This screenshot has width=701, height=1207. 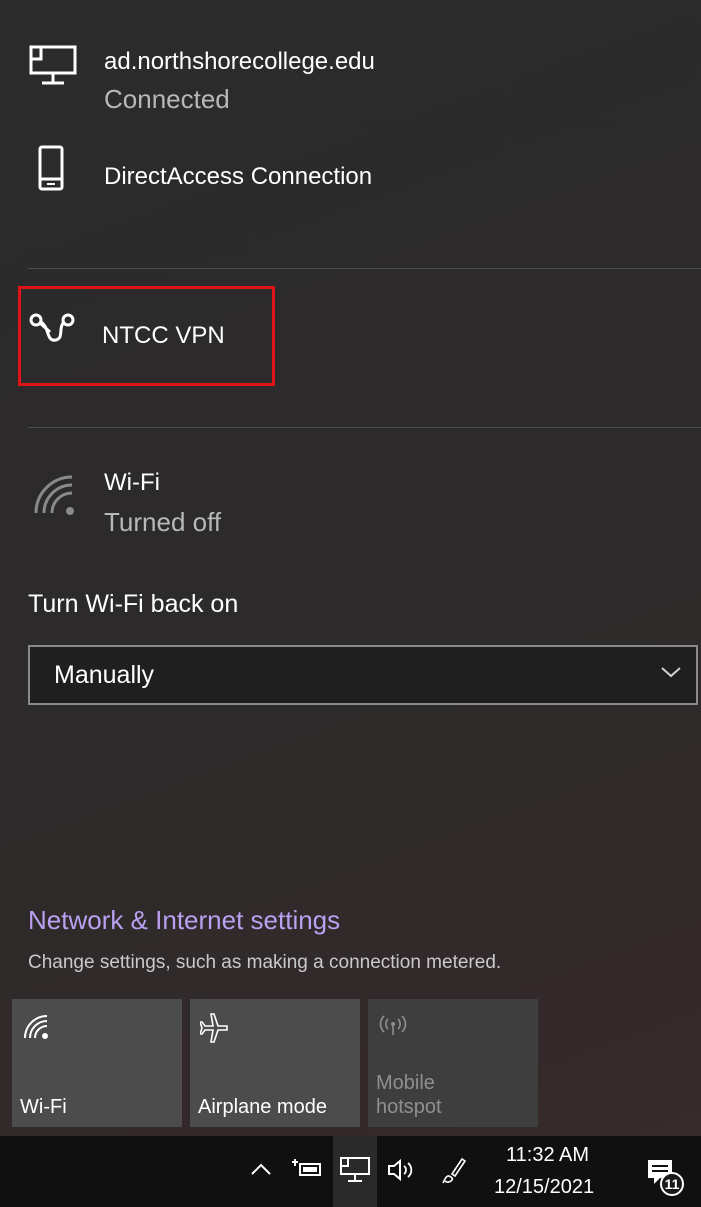 What do you see at coordinates (167, 99) in the screenshot?
I see `network-status: Connected` at bounding box center [167, 99].